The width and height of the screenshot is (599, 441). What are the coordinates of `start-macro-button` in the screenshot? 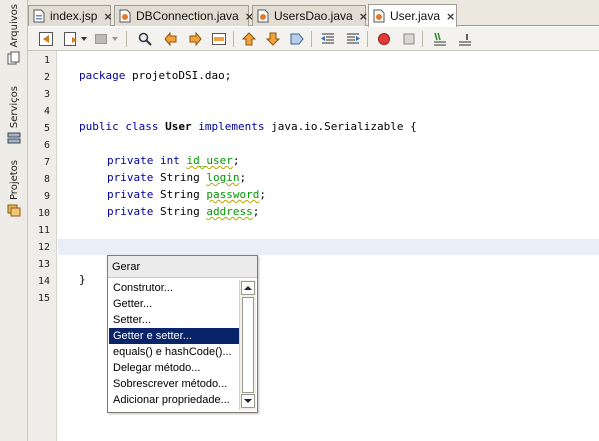 It's located at (384, 39).